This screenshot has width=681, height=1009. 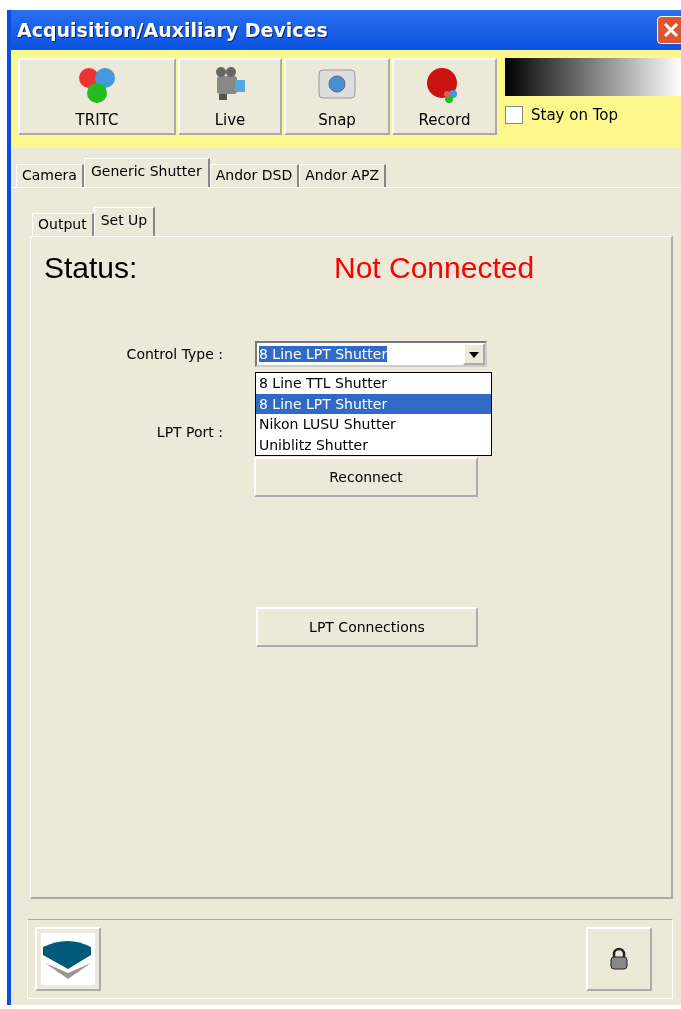 I want to click on status-label: Status:, so click(x=91, y=268).